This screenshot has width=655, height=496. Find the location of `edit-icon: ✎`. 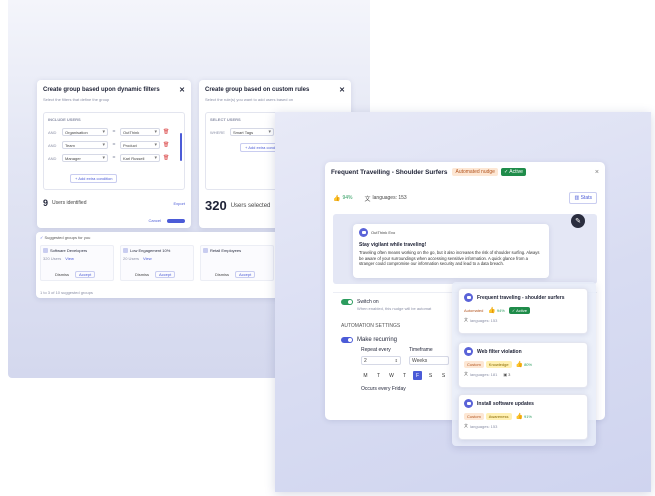

edit-icon: ✎ is located at coordinates (578, 221).